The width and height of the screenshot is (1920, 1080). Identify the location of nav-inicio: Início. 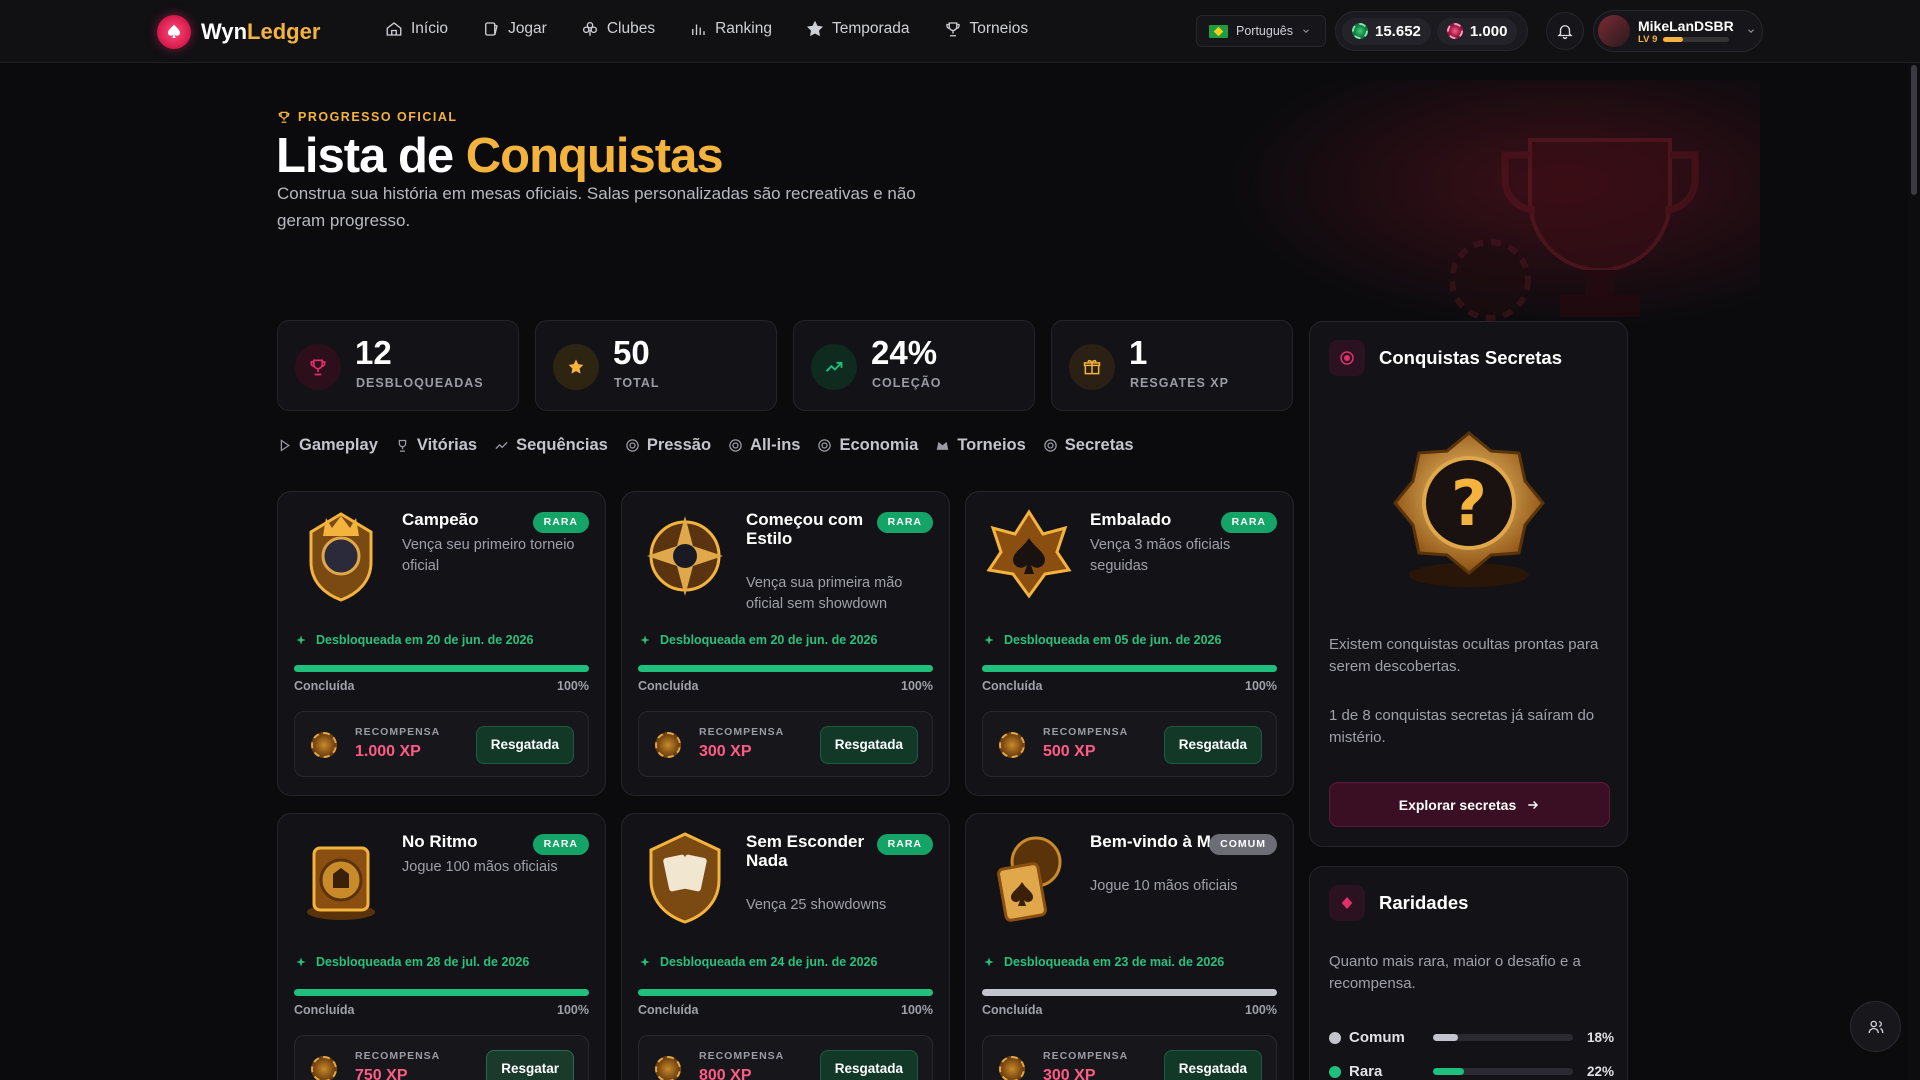
(416, 29).